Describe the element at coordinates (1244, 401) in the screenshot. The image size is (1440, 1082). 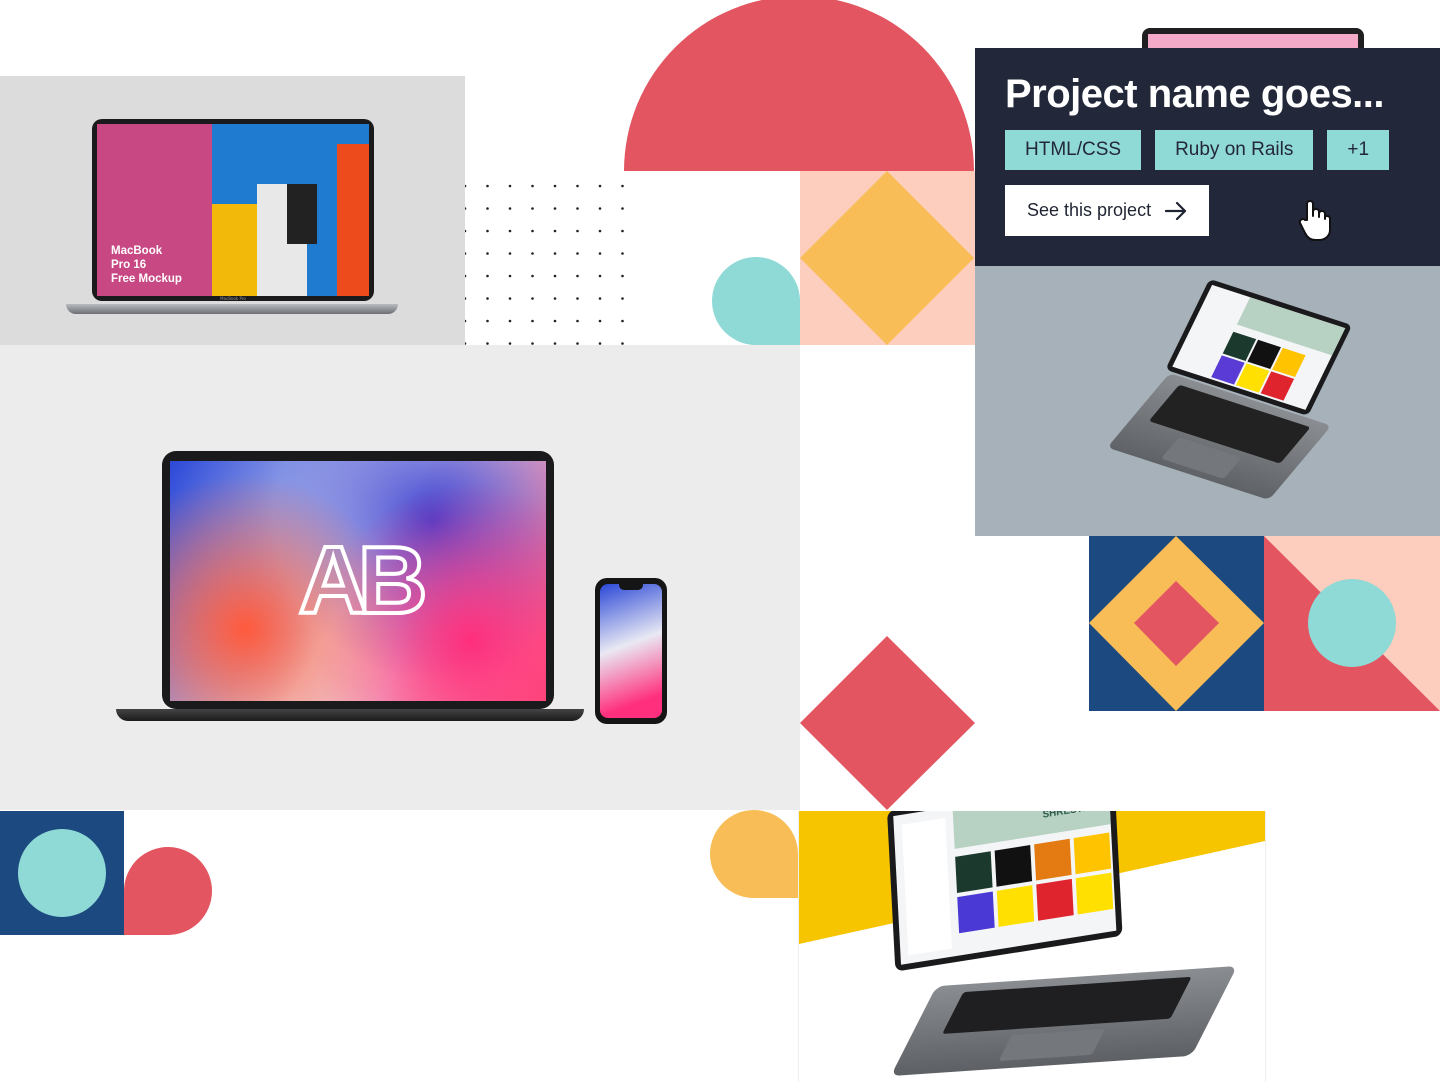
I see `laptop-tilted` at that location.